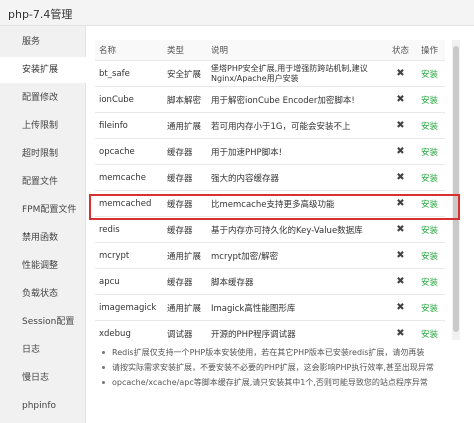 The height and width of the screenshot is (423, 474). Describe the element at coordinates (43, 182) in the screenshot. I see `sidebar-item-config-file: 配置文件` at that location.